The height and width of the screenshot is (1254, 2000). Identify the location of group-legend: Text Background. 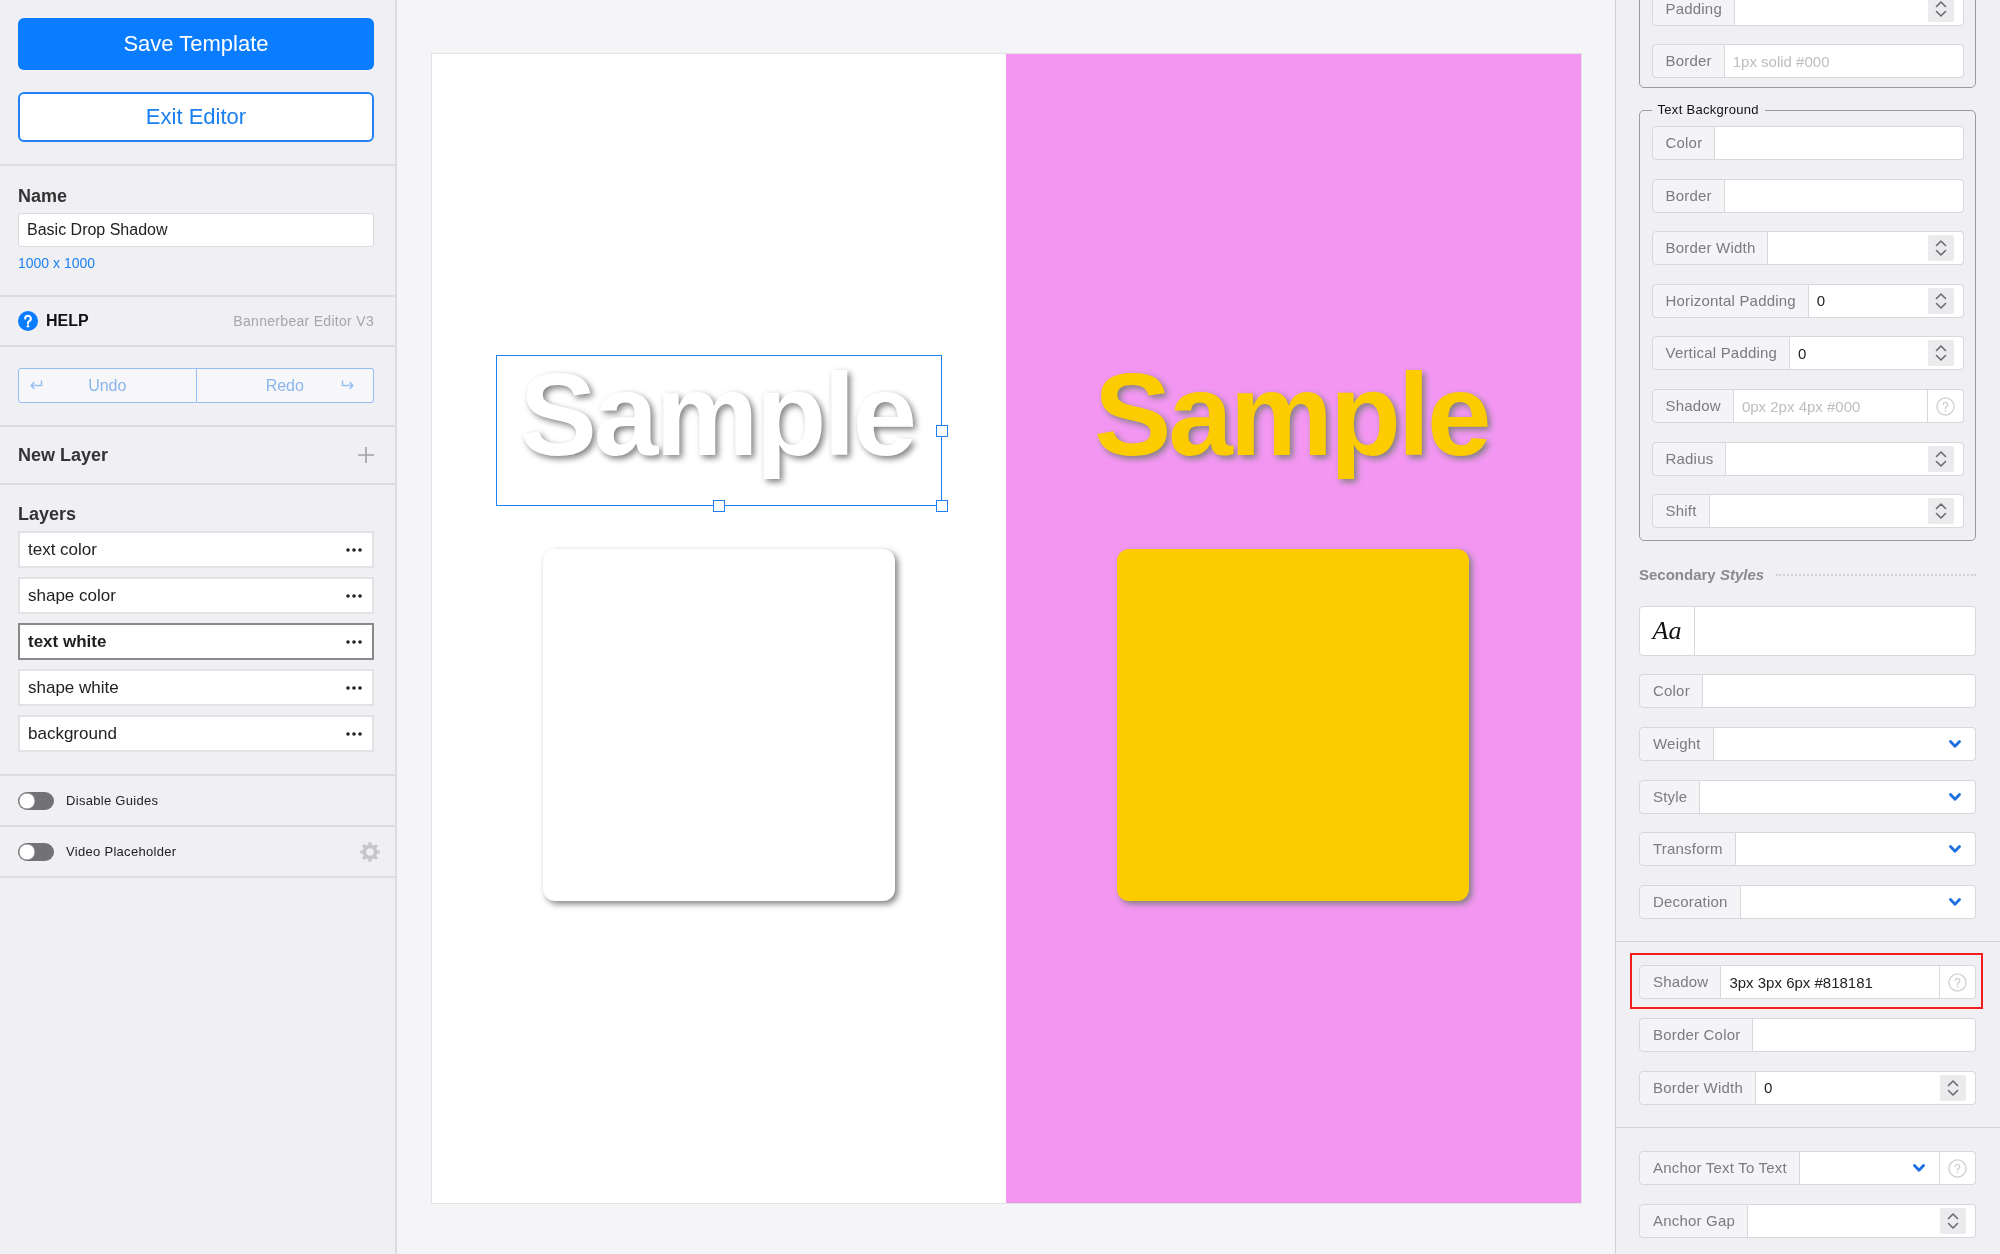
(1708, 110).